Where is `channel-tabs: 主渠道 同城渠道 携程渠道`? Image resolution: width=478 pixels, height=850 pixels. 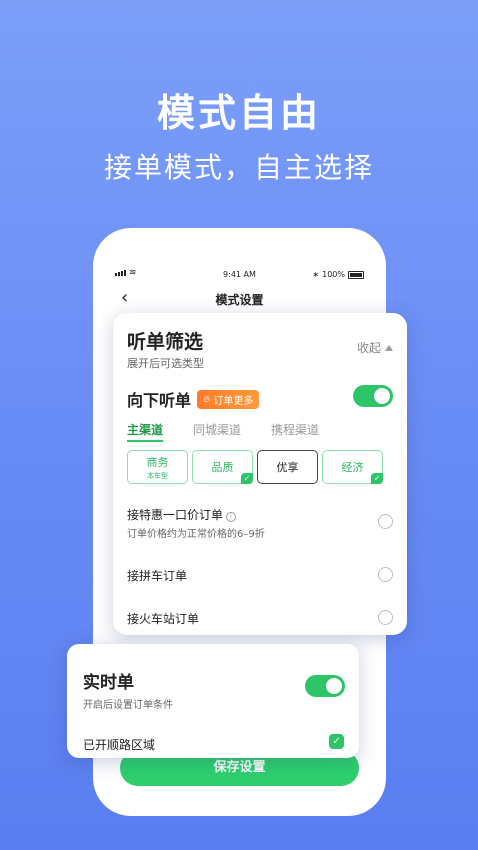
channel-tabs: 主渠道 同城渠道 携程渠道 is located at coordinates (223, 431).